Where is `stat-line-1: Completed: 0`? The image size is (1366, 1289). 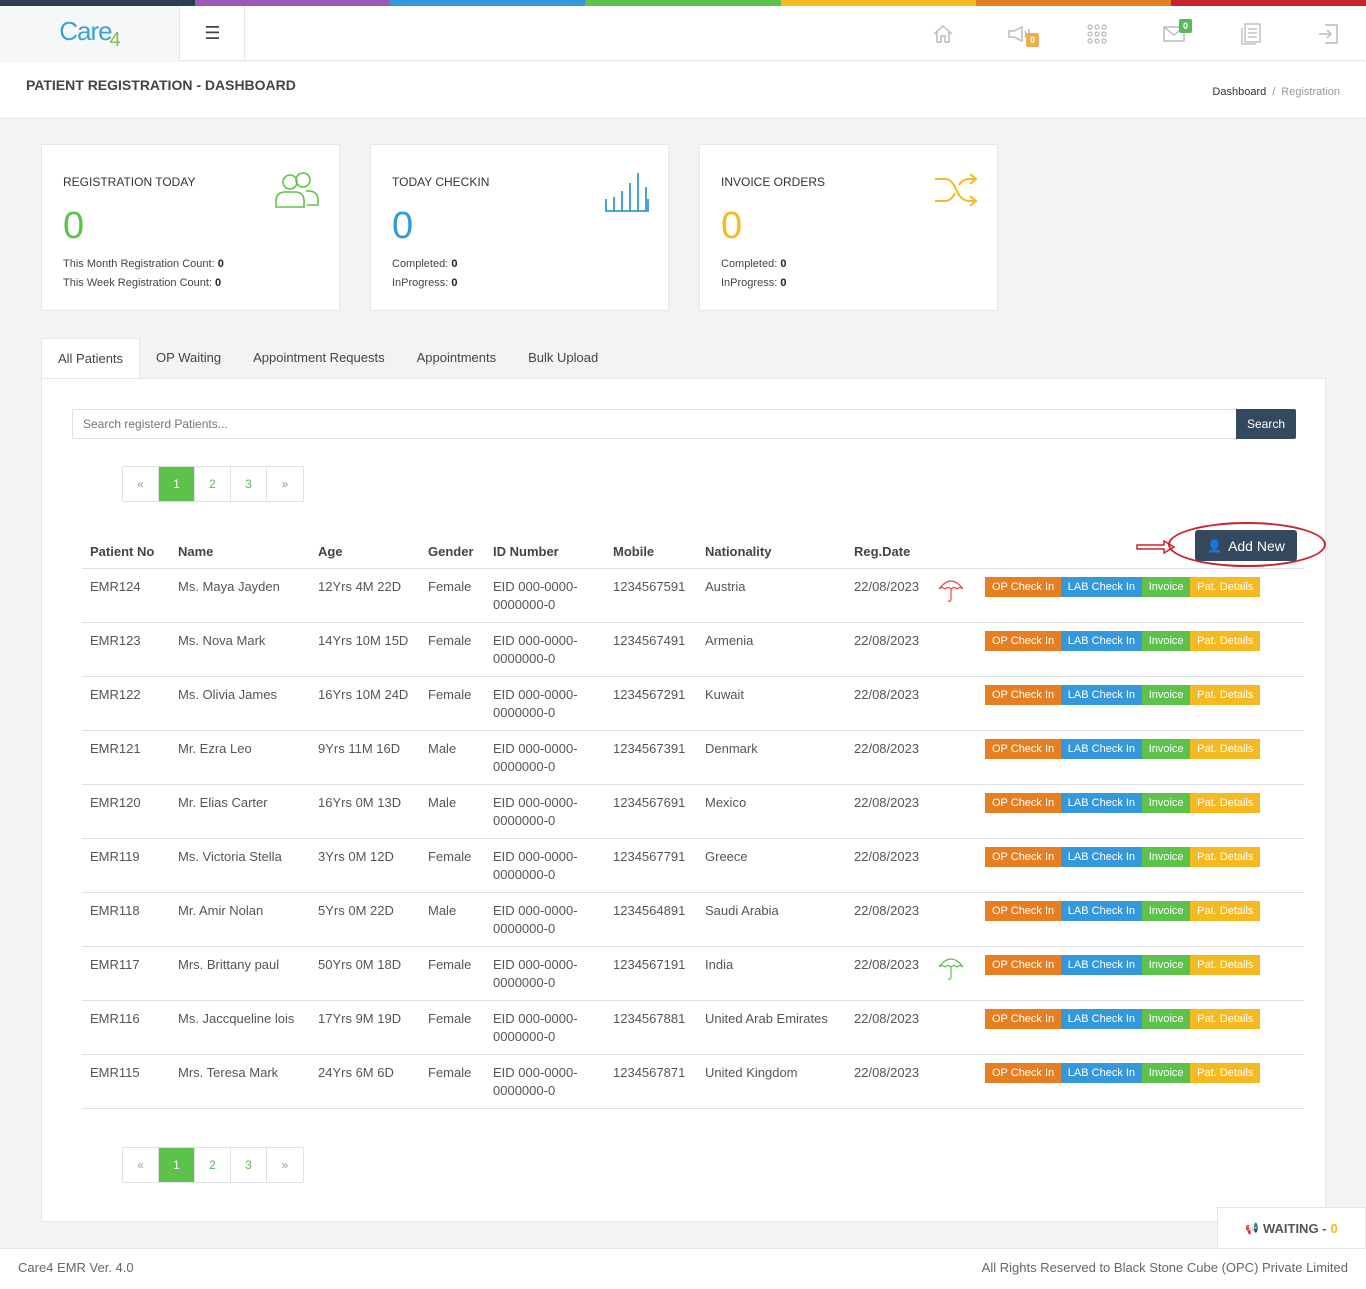 stat-line-1: Completed: 0 is located at coordinates (754, 264).